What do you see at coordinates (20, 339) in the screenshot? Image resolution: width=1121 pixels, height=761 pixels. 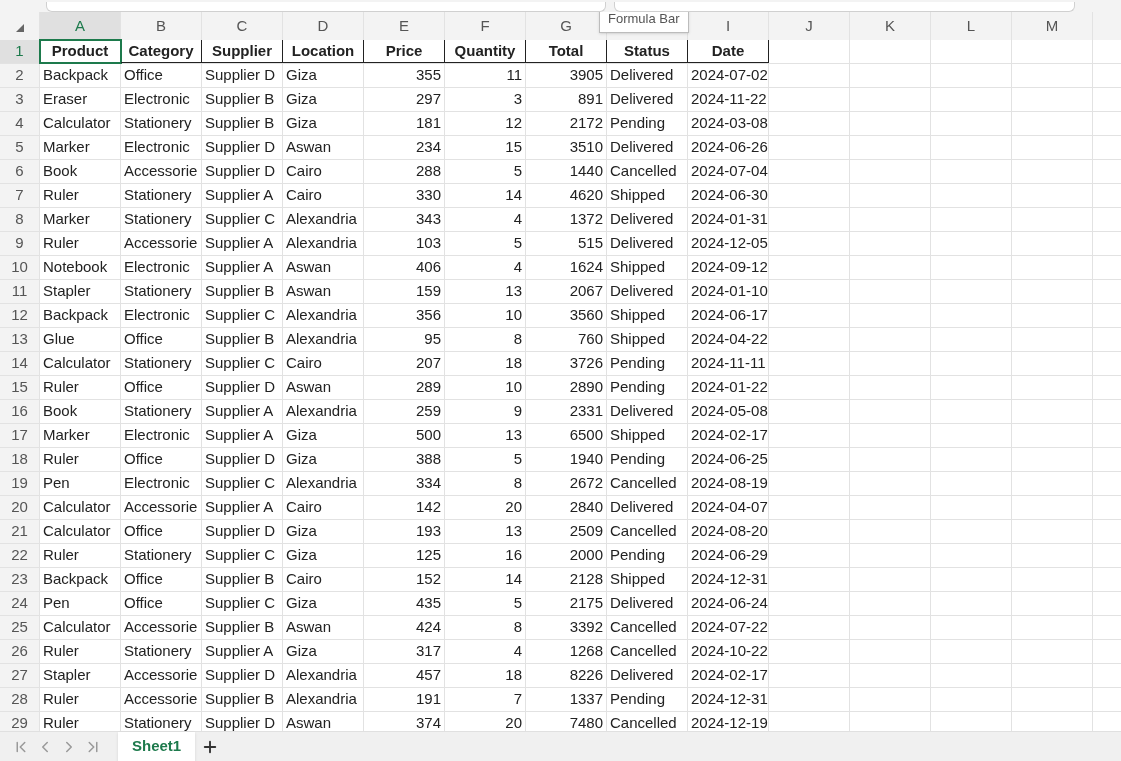 I see `row-header: 13` at bounding box center [20, 339].